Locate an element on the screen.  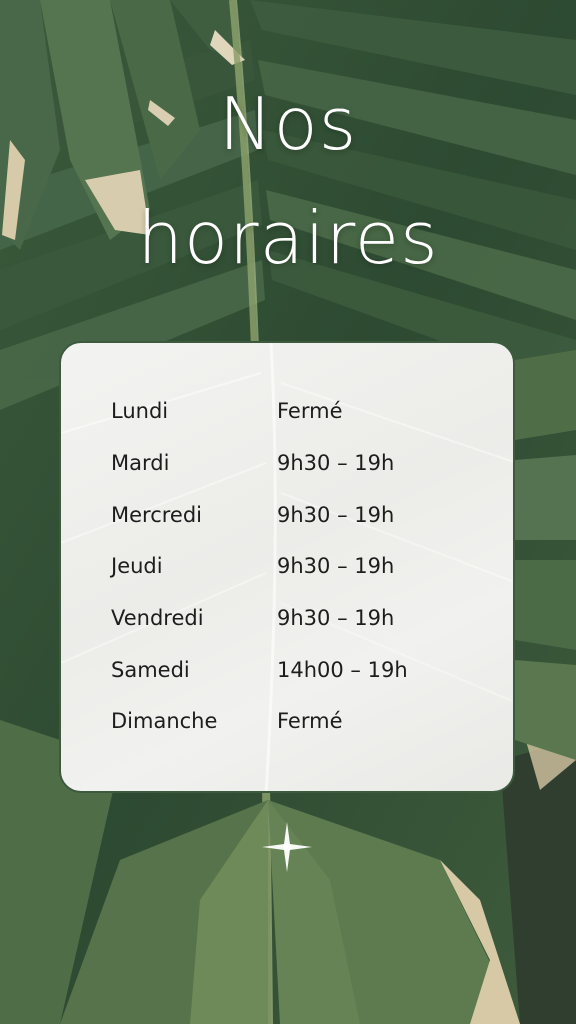
hours-value: 14h00 – 19h is located at coordinates (342, 670).